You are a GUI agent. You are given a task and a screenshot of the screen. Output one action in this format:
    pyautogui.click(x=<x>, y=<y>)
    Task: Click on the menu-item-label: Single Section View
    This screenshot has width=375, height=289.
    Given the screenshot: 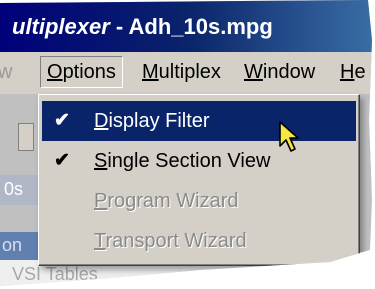 What is the action you would take?
    pyautogui.click(x=182, y=161)
    